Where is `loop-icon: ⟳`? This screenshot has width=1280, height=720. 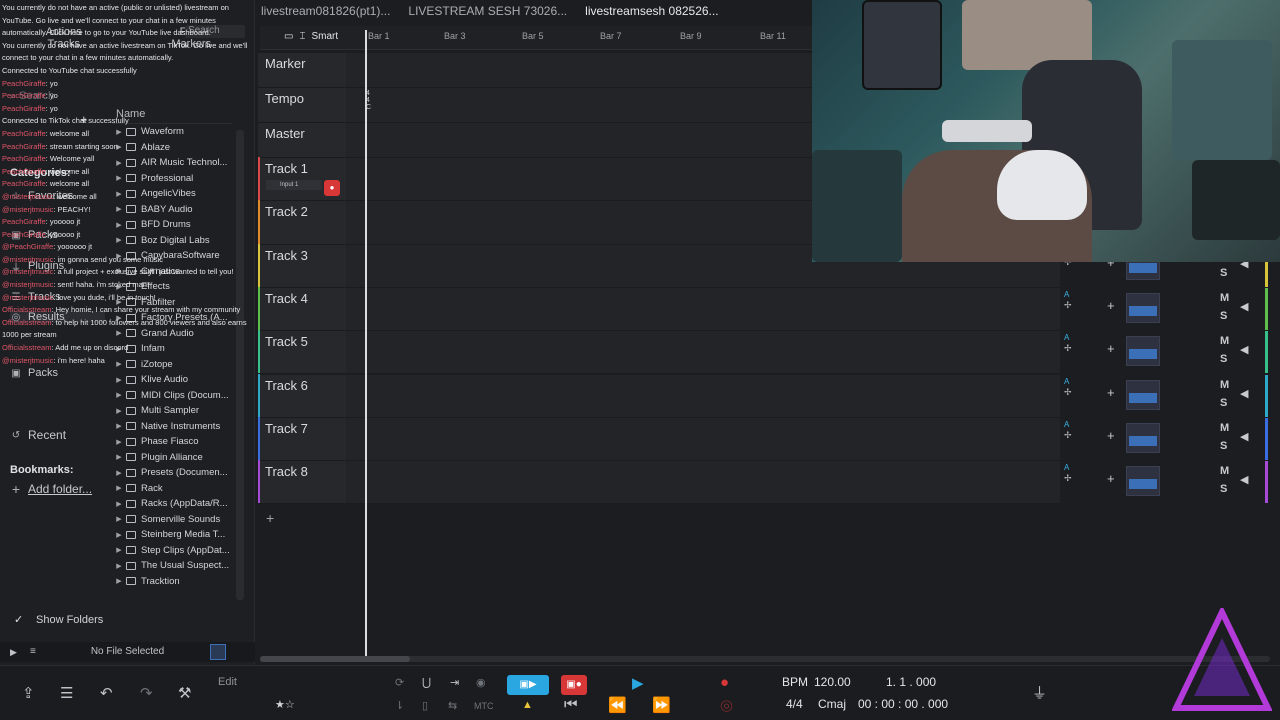
loop-icon: ⟳ is located at coordinates (399, 682).